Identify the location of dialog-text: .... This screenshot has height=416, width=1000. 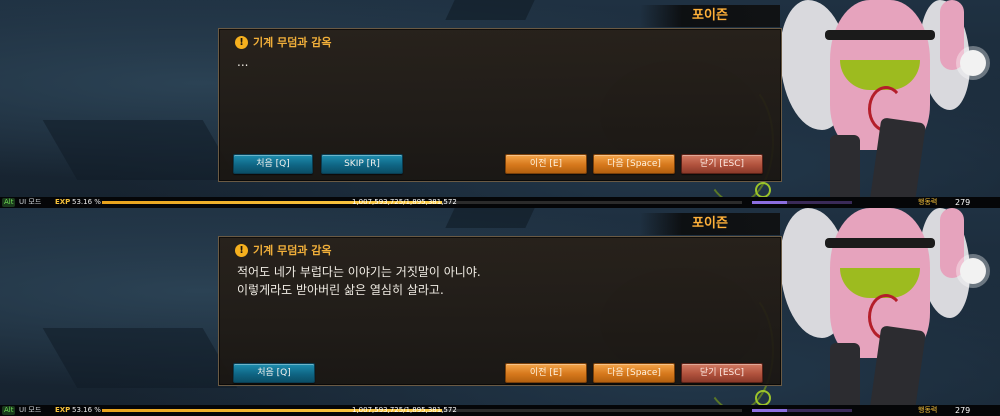
(243, 62).